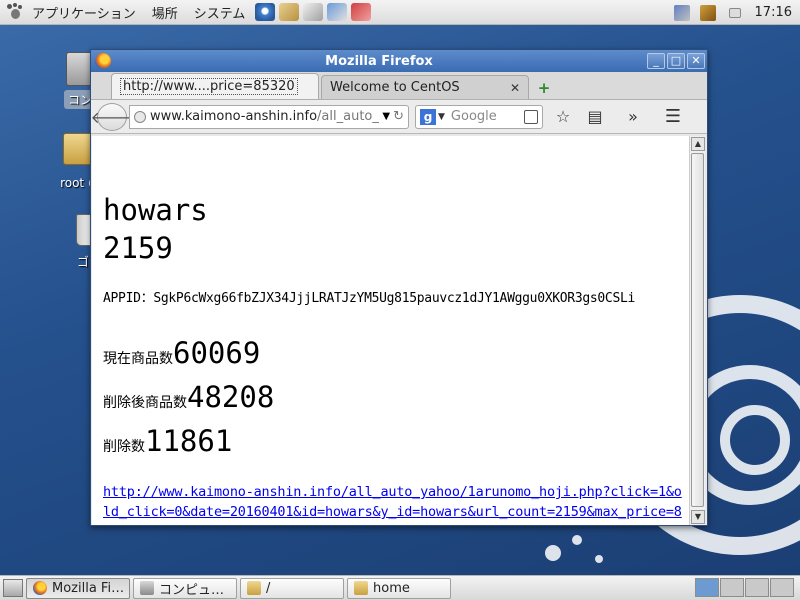 Image resolution: width=800 pixels, height=600 pixels. I want to click on new-tab-button: +, so click(544, 88).